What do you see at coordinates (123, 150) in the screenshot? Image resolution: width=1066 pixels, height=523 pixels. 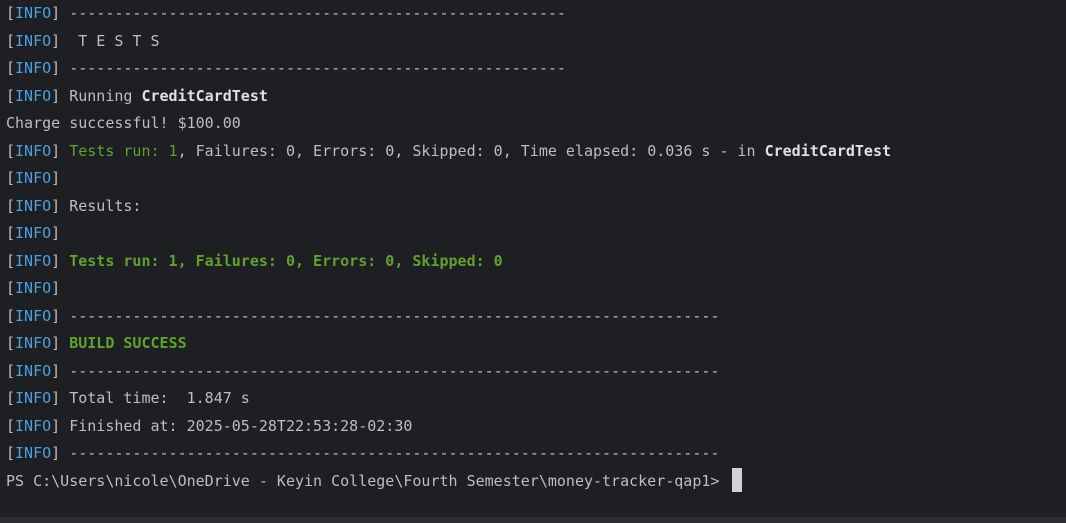 I see `tests-run-count: Tests run: 1` at bounding box center [123, 150].